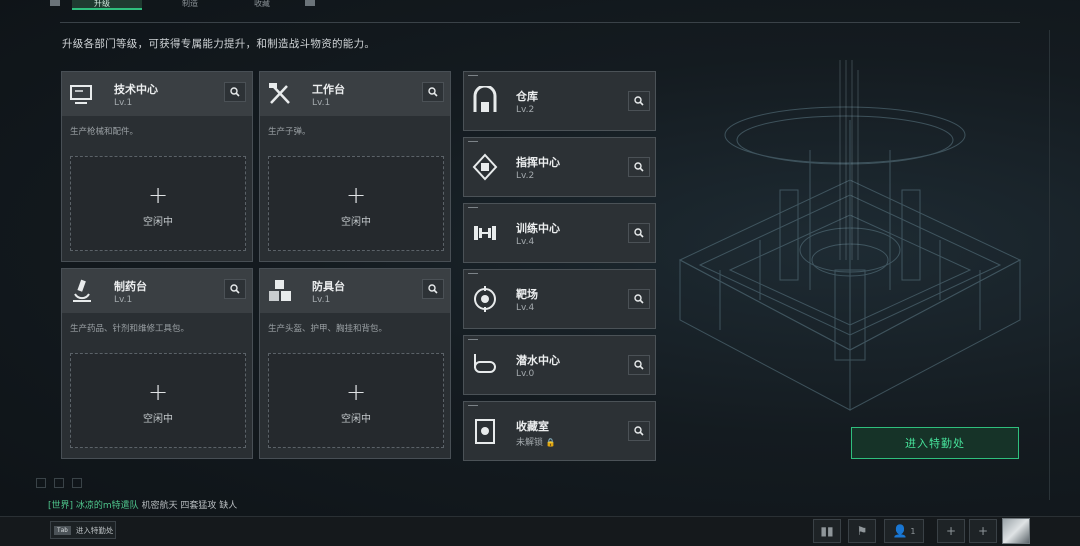 Image resolution: width=1080 pixels, height=546 pixels. Describe the element at coordinates (94, 530) in the screenshot. I see `shortcut-label: 进入特勤处` at that location.